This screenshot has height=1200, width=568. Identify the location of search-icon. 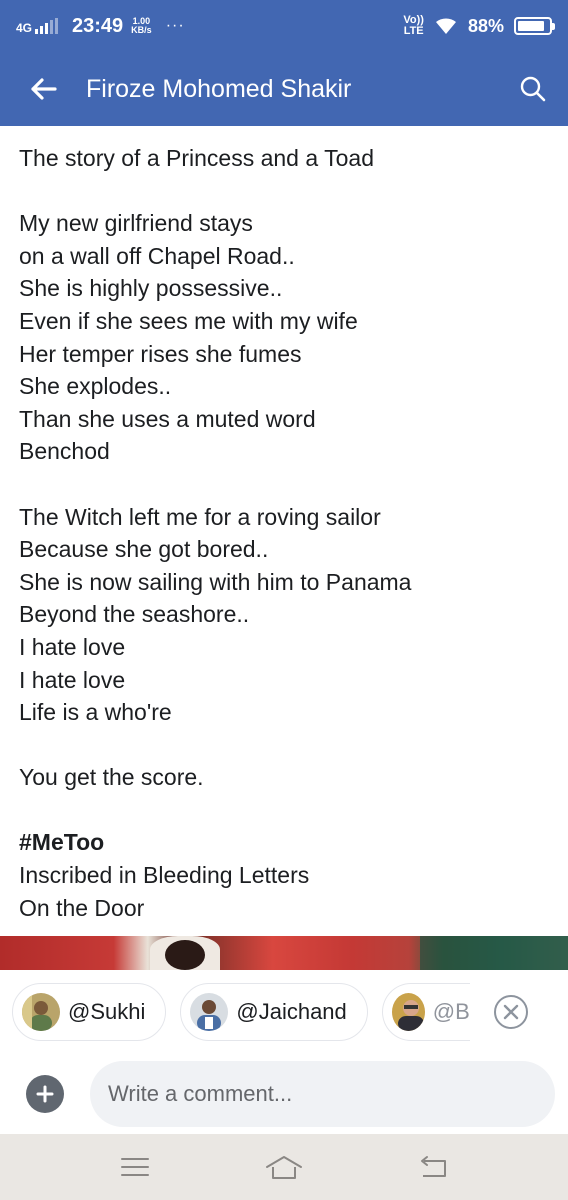
(533, 89).